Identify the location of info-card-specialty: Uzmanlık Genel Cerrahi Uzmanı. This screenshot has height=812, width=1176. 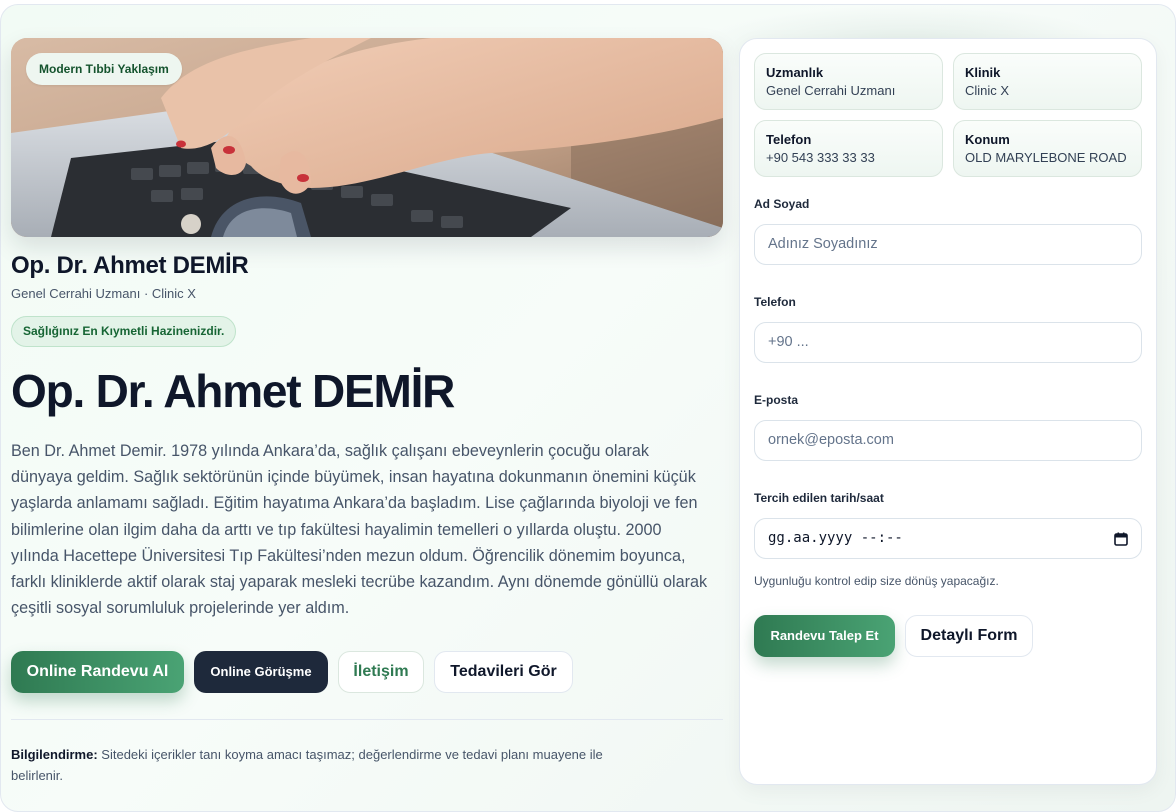
(848, 81).